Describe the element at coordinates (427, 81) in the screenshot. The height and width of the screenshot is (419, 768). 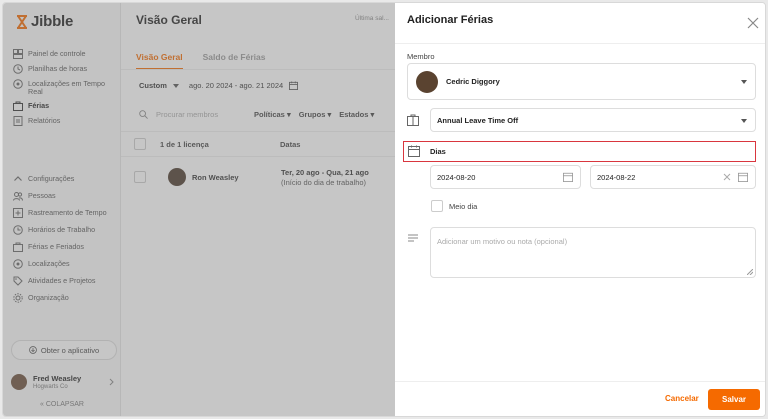
I see `avatar` at that location.